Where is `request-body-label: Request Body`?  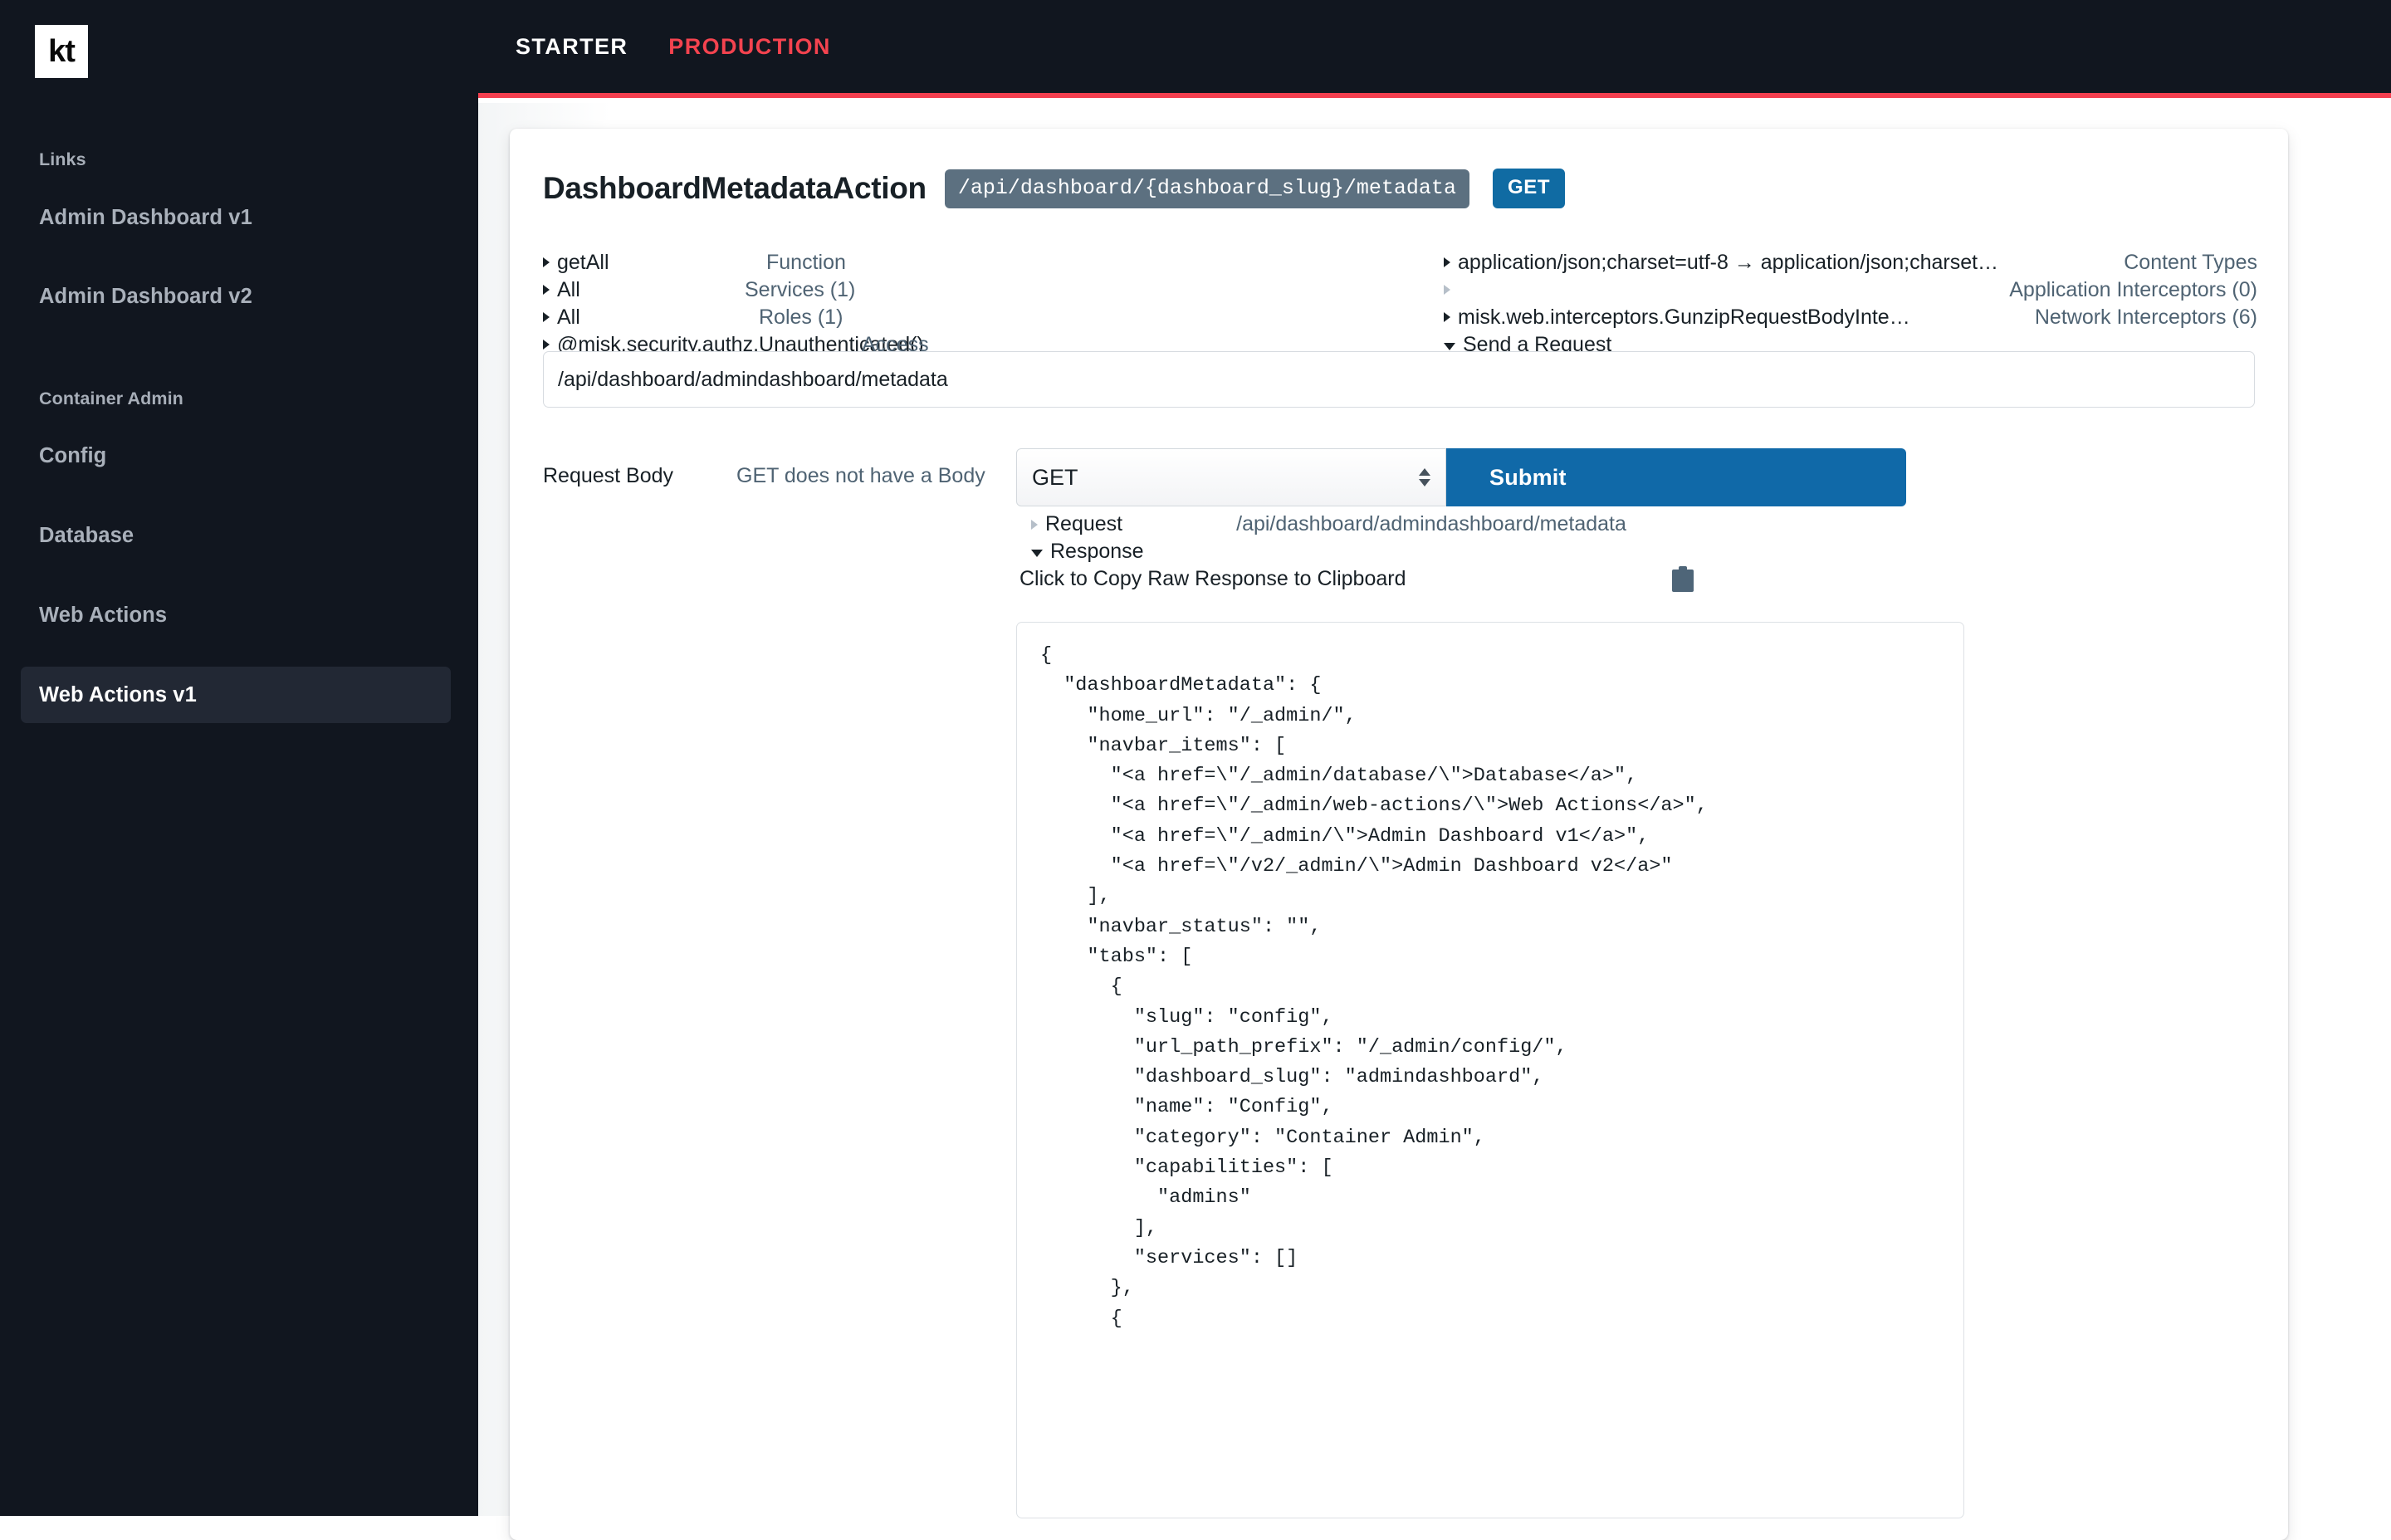
request-body-label: Request Body is located at coordinates (608, 475).